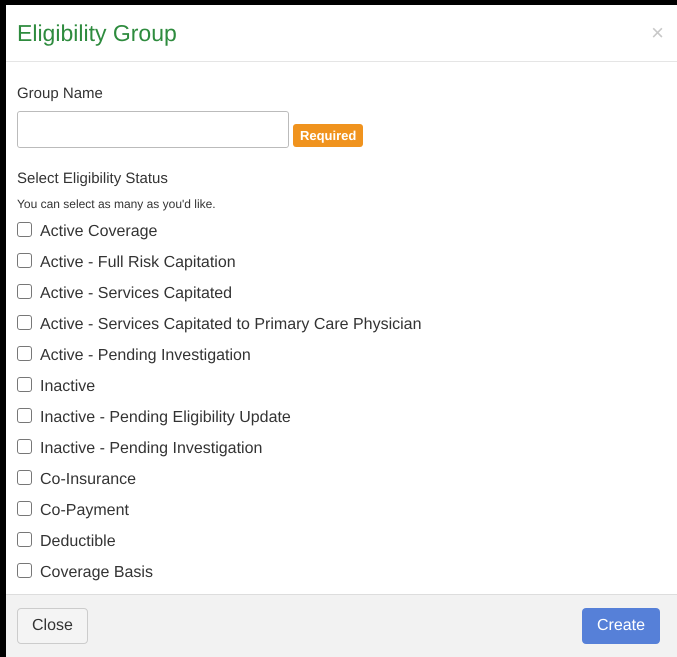 The image size is (677, 657). What do you see at coordinates (136, 294) in the screenshot?
I see `option-label: Active - Services Capitated` at bounding box center [136, 294].